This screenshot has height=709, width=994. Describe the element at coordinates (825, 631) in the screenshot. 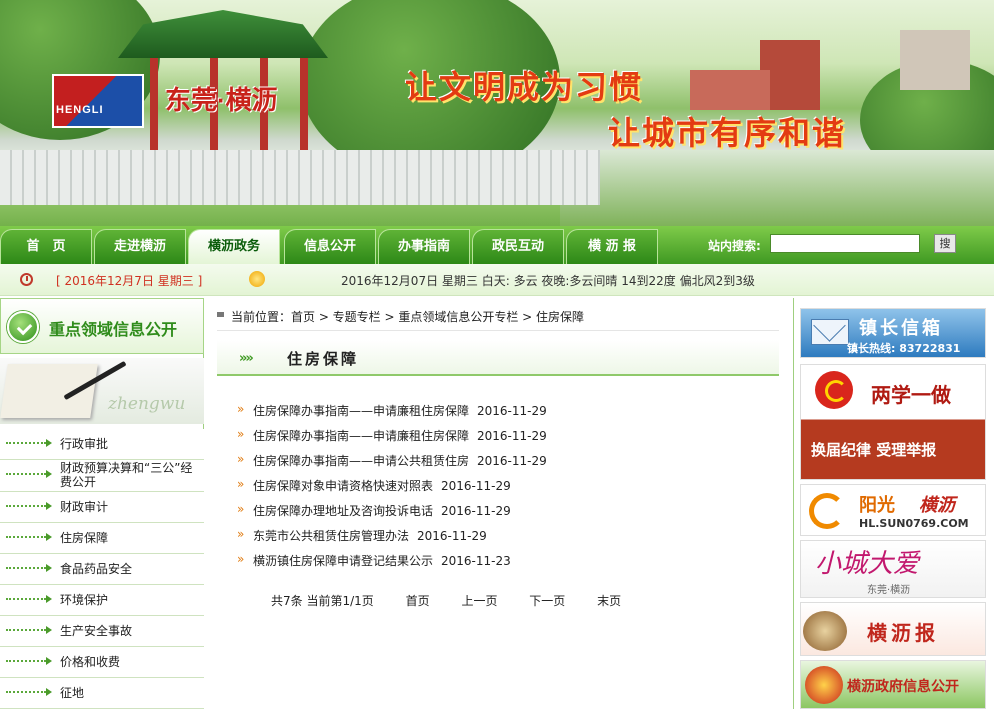

I see `clock-illustration-icon` at that location.